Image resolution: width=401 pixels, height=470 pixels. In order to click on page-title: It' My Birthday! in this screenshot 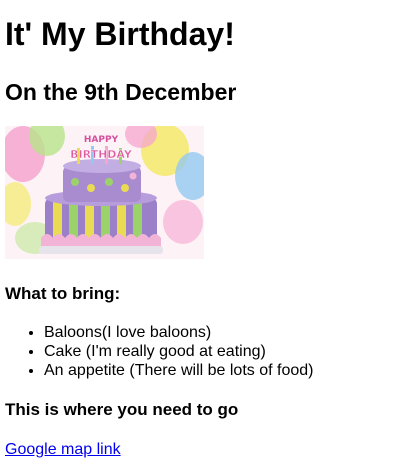, I will do `click(120, 34)`.